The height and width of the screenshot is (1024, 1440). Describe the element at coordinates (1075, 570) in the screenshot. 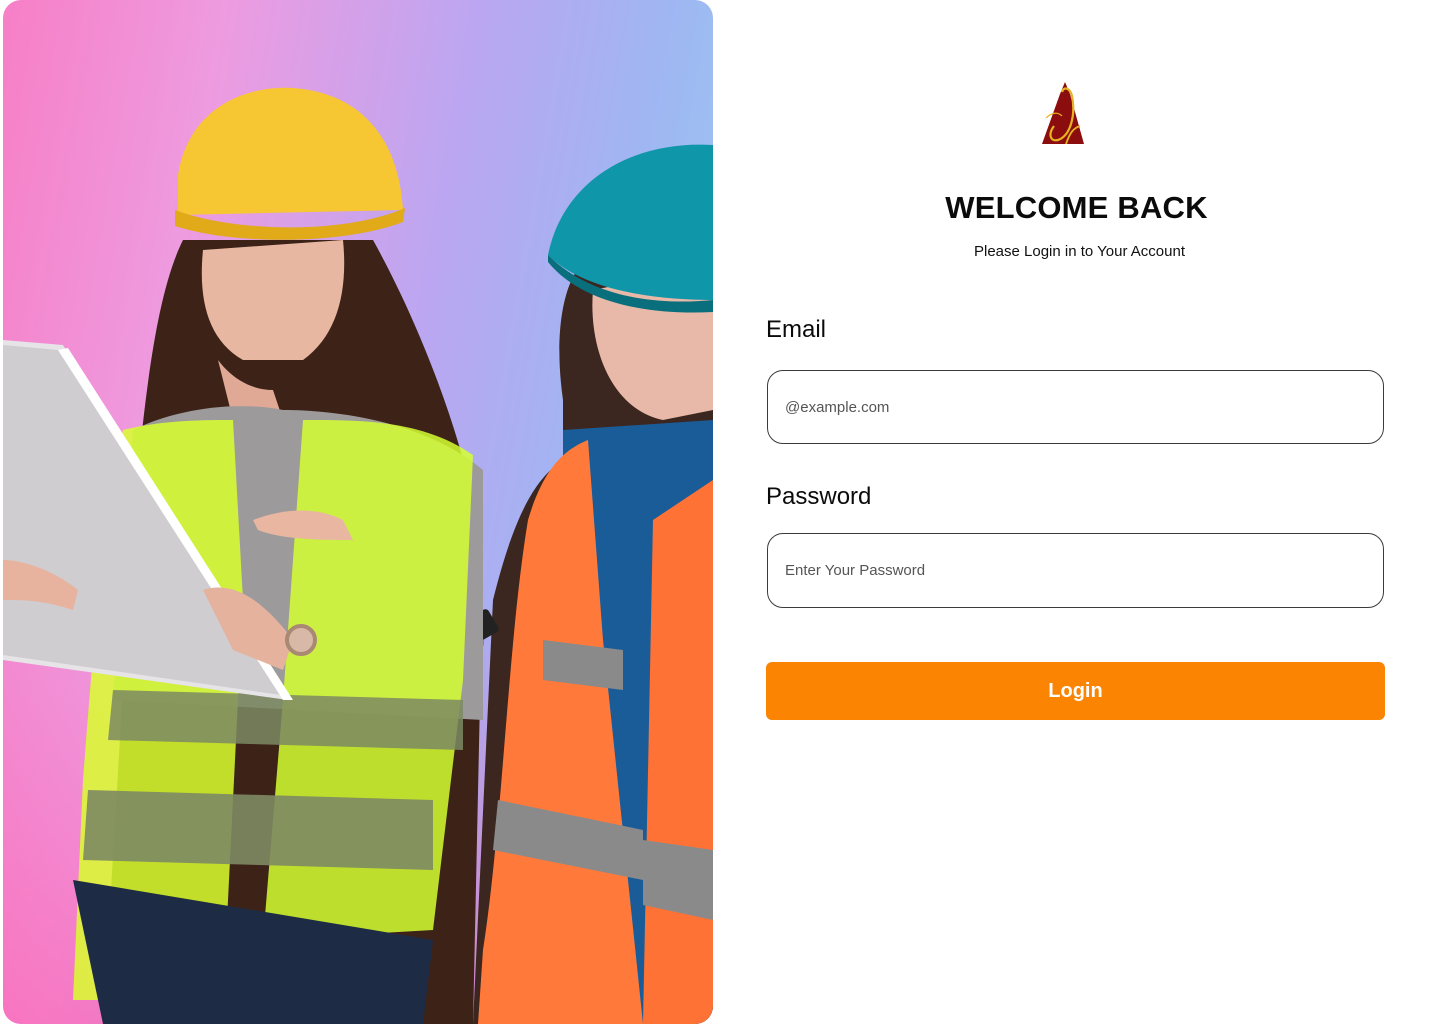

I see `password-field` at that location.